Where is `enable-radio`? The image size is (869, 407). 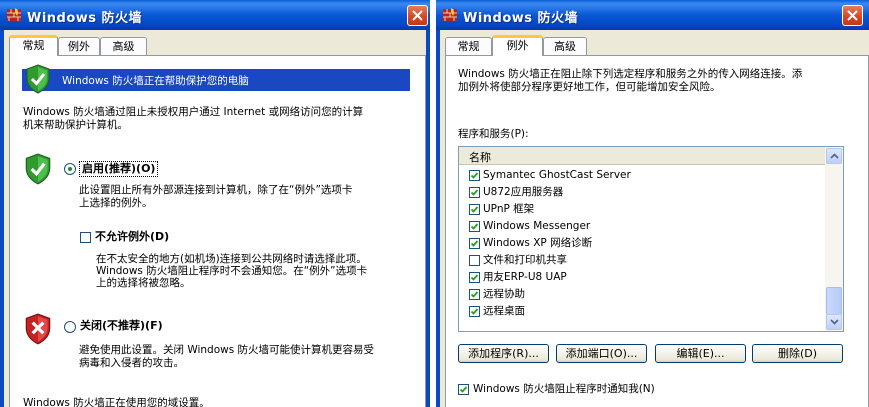 enable-radio is located at coordinates (70, 169).